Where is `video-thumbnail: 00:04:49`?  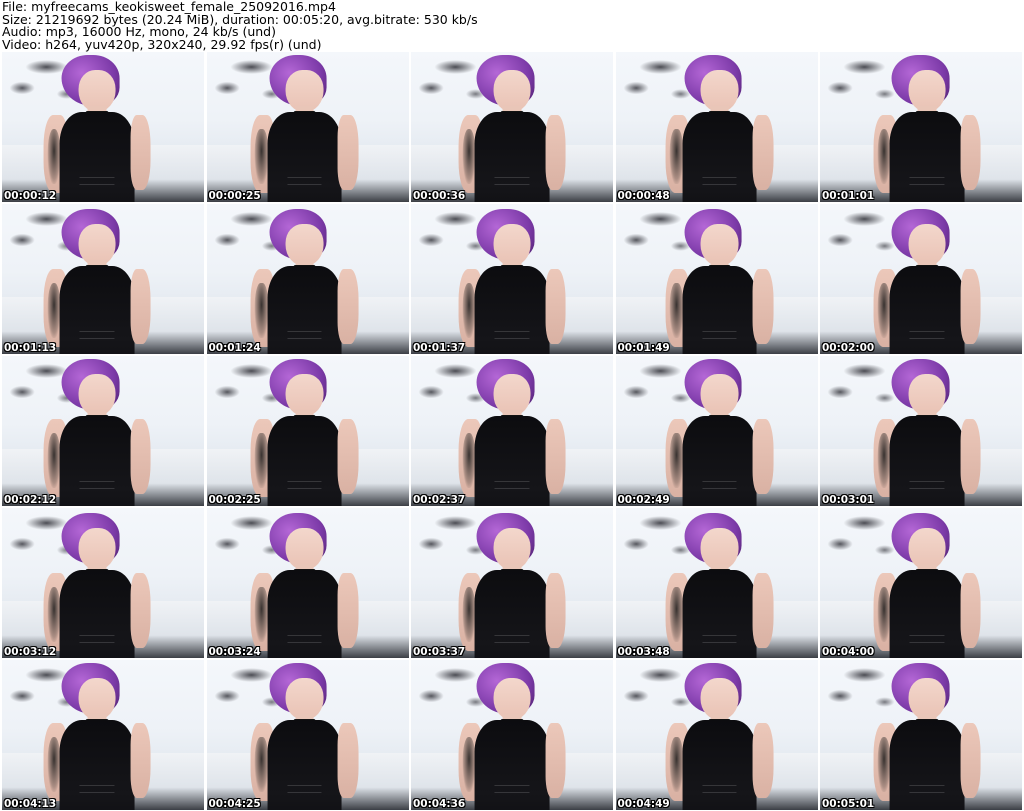
video-thumbnail: 00:04:49 is located at coordinates (716, 735).